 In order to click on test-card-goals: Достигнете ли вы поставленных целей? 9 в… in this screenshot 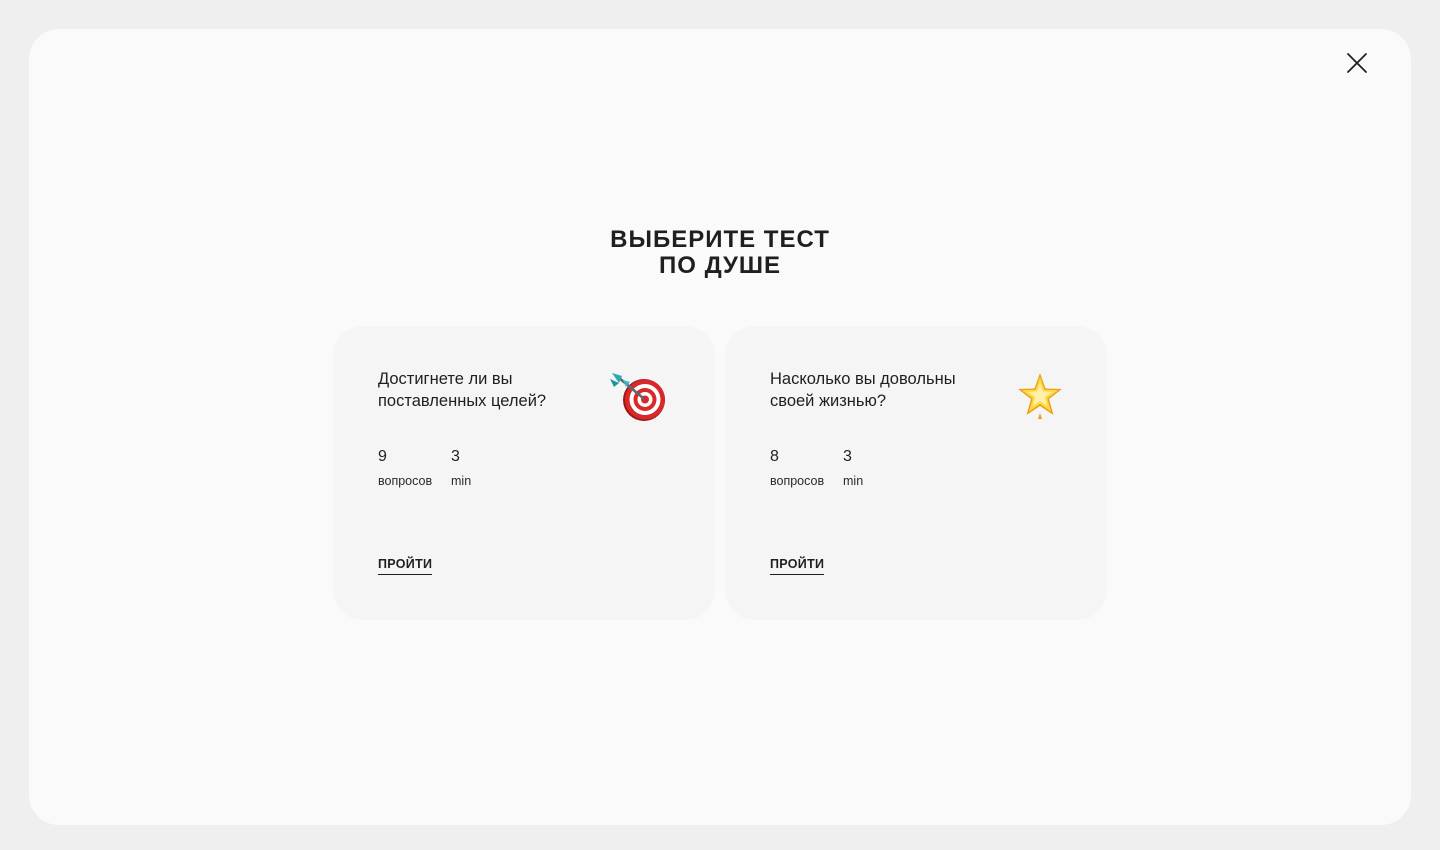, I will do `click(524, 473)`.